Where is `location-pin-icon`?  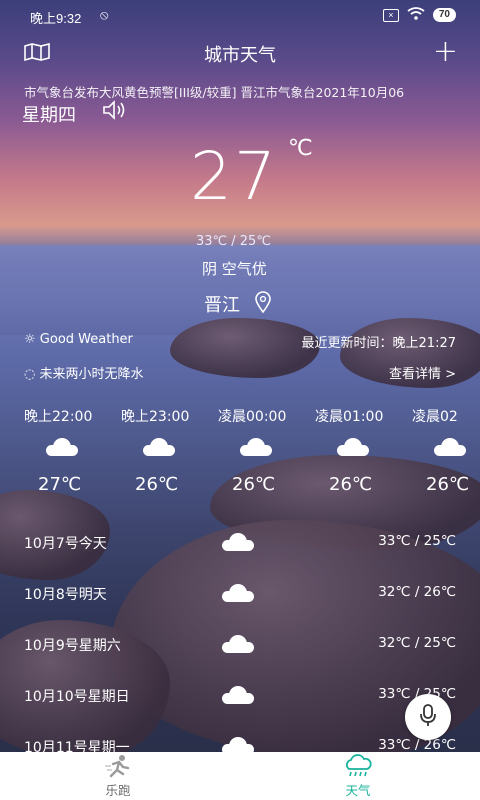
location-pin-icon is located at coordinates (263, 304).